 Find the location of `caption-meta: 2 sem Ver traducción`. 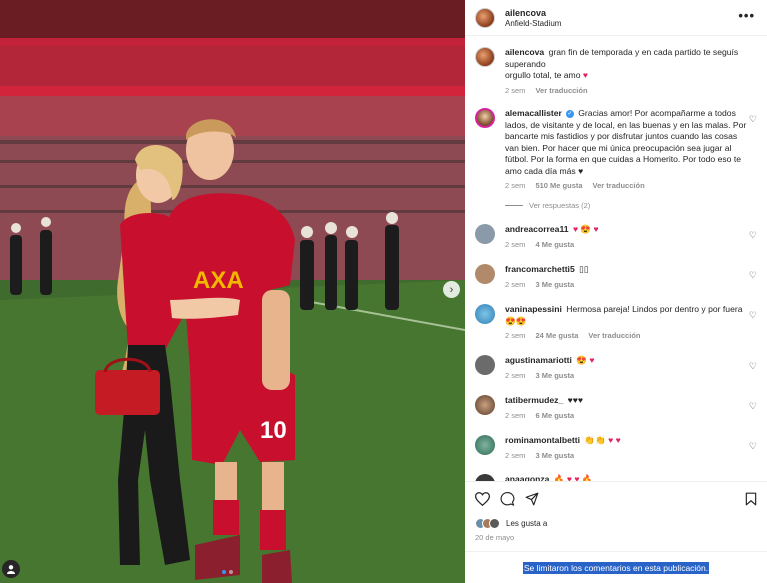

caption-meta: 2 sem Ver traducción is located at coordinates (632, 90).